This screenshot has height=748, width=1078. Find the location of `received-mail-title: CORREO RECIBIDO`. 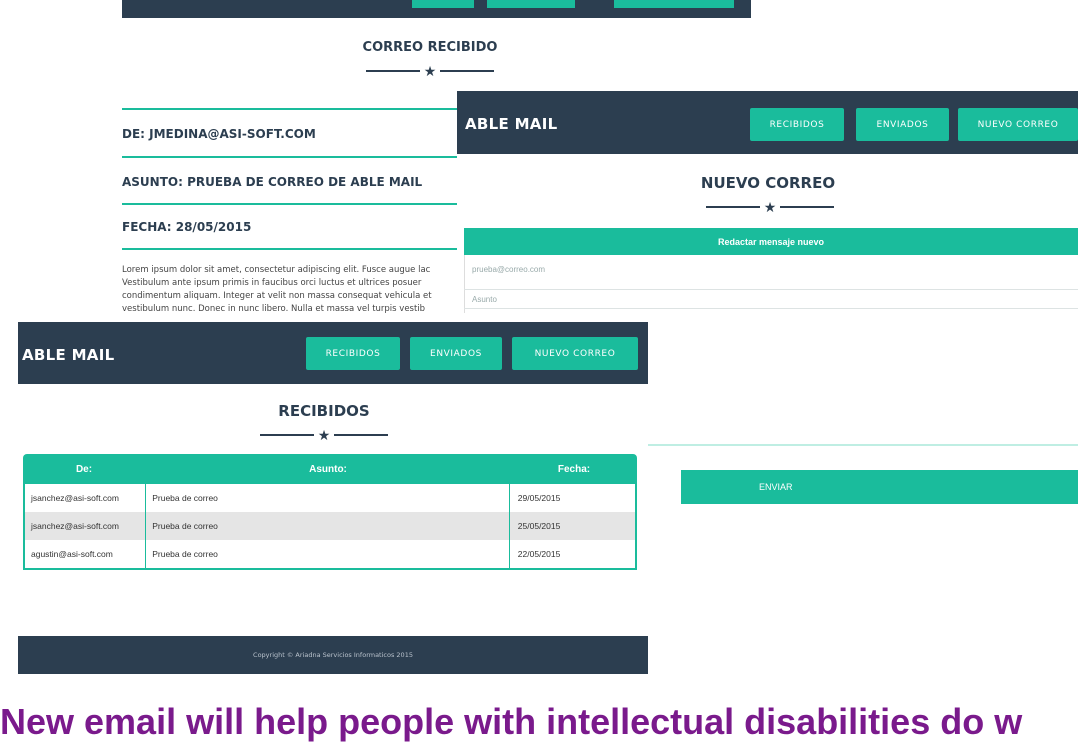

received-mail-title: CORREO RECIBIDO is located at coordinates (430, 47).